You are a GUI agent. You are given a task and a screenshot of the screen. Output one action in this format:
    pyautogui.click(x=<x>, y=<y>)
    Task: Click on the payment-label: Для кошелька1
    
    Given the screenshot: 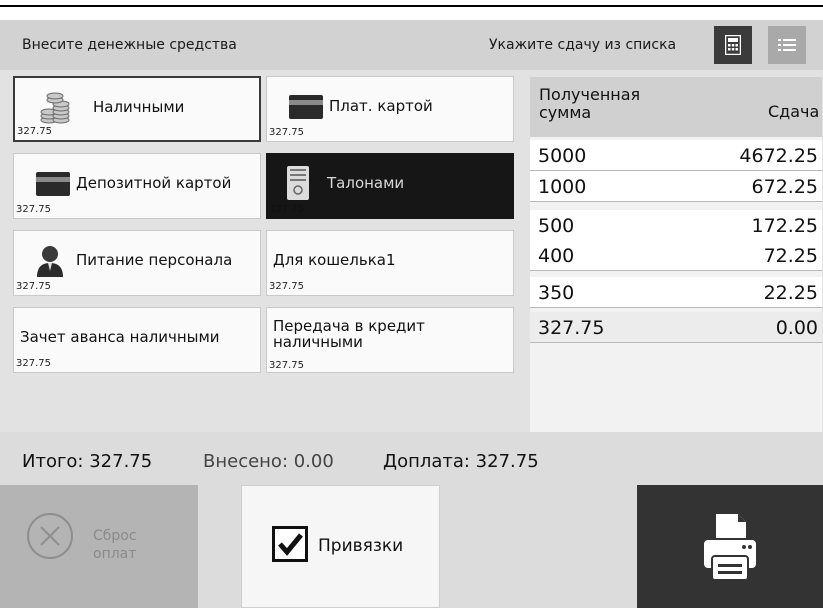 What is the action you would take?
    pyautogui.click(x=334, y=260)
    